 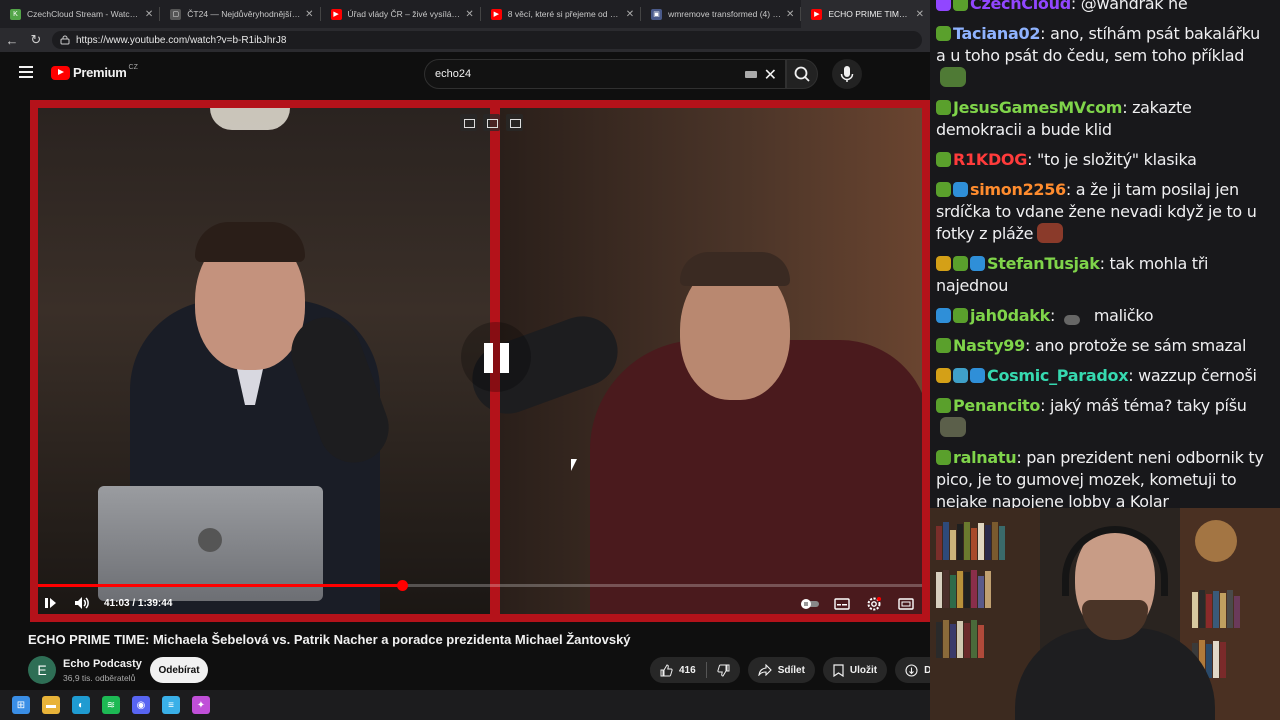 I want to click on like-button: 416, so click(x=678, y=670).